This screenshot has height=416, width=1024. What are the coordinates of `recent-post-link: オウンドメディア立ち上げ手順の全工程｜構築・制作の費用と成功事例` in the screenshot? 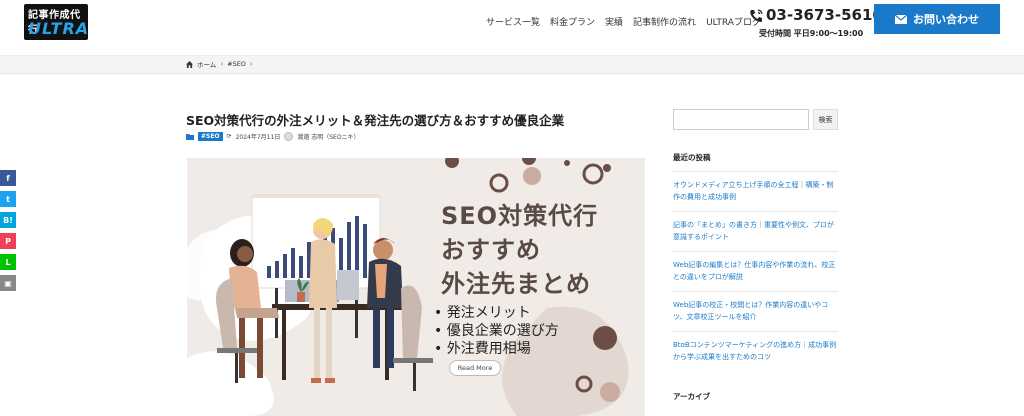 It's located at (755, 191).